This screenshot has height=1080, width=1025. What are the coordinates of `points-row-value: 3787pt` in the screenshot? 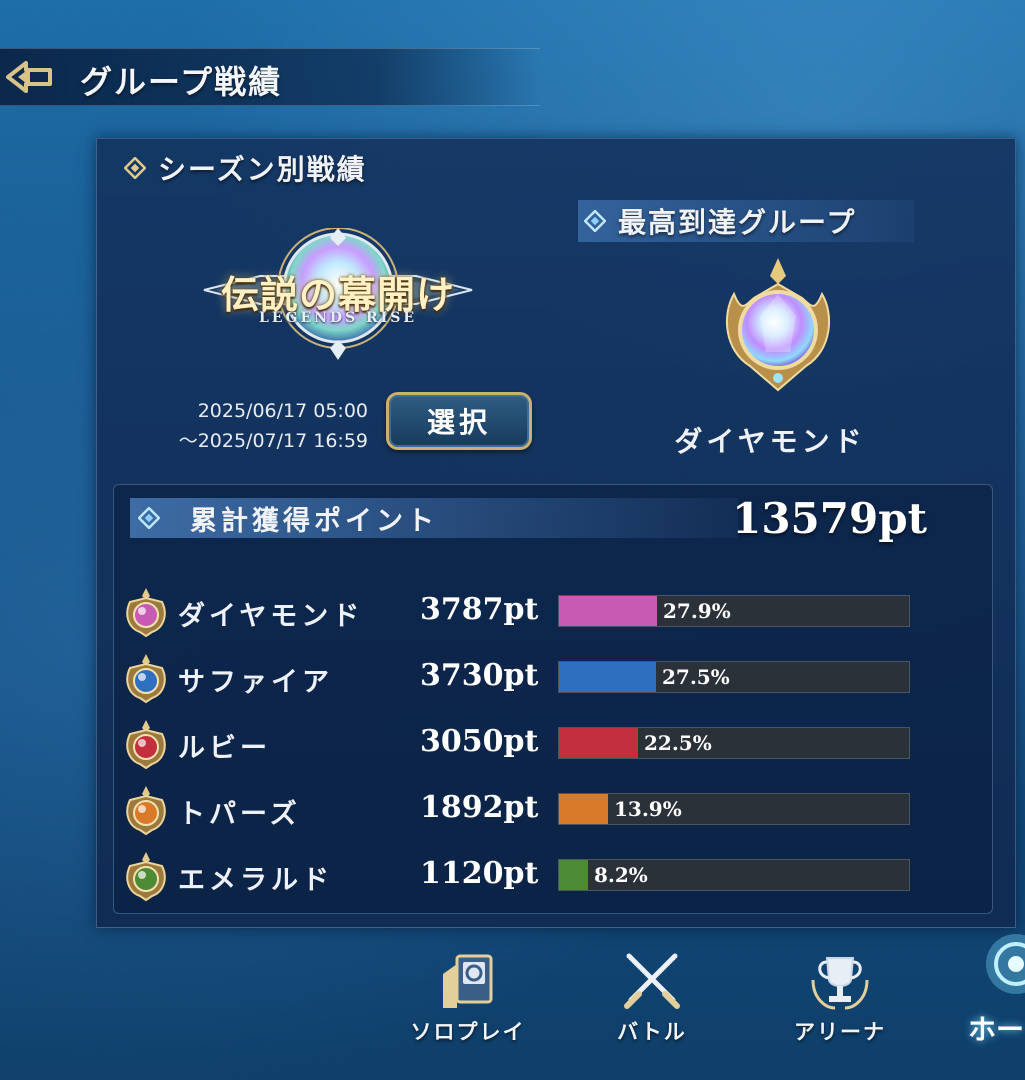 It's located at (479, 609).